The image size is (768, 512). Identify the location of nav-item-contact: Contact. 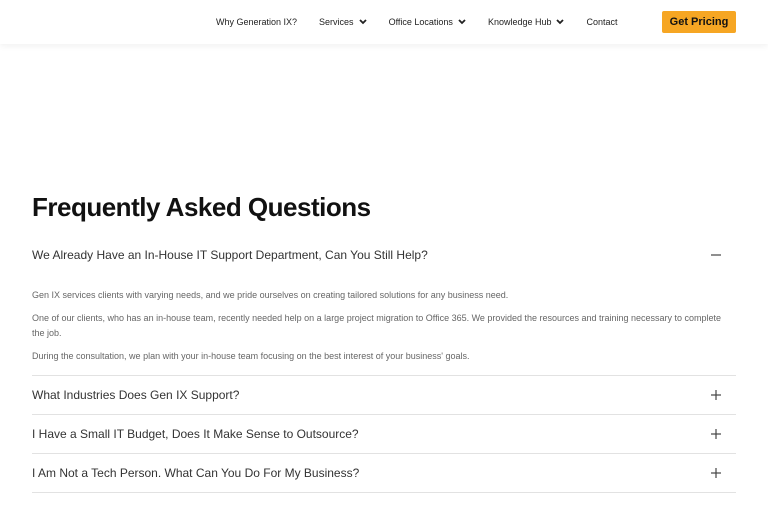
(601, 22).